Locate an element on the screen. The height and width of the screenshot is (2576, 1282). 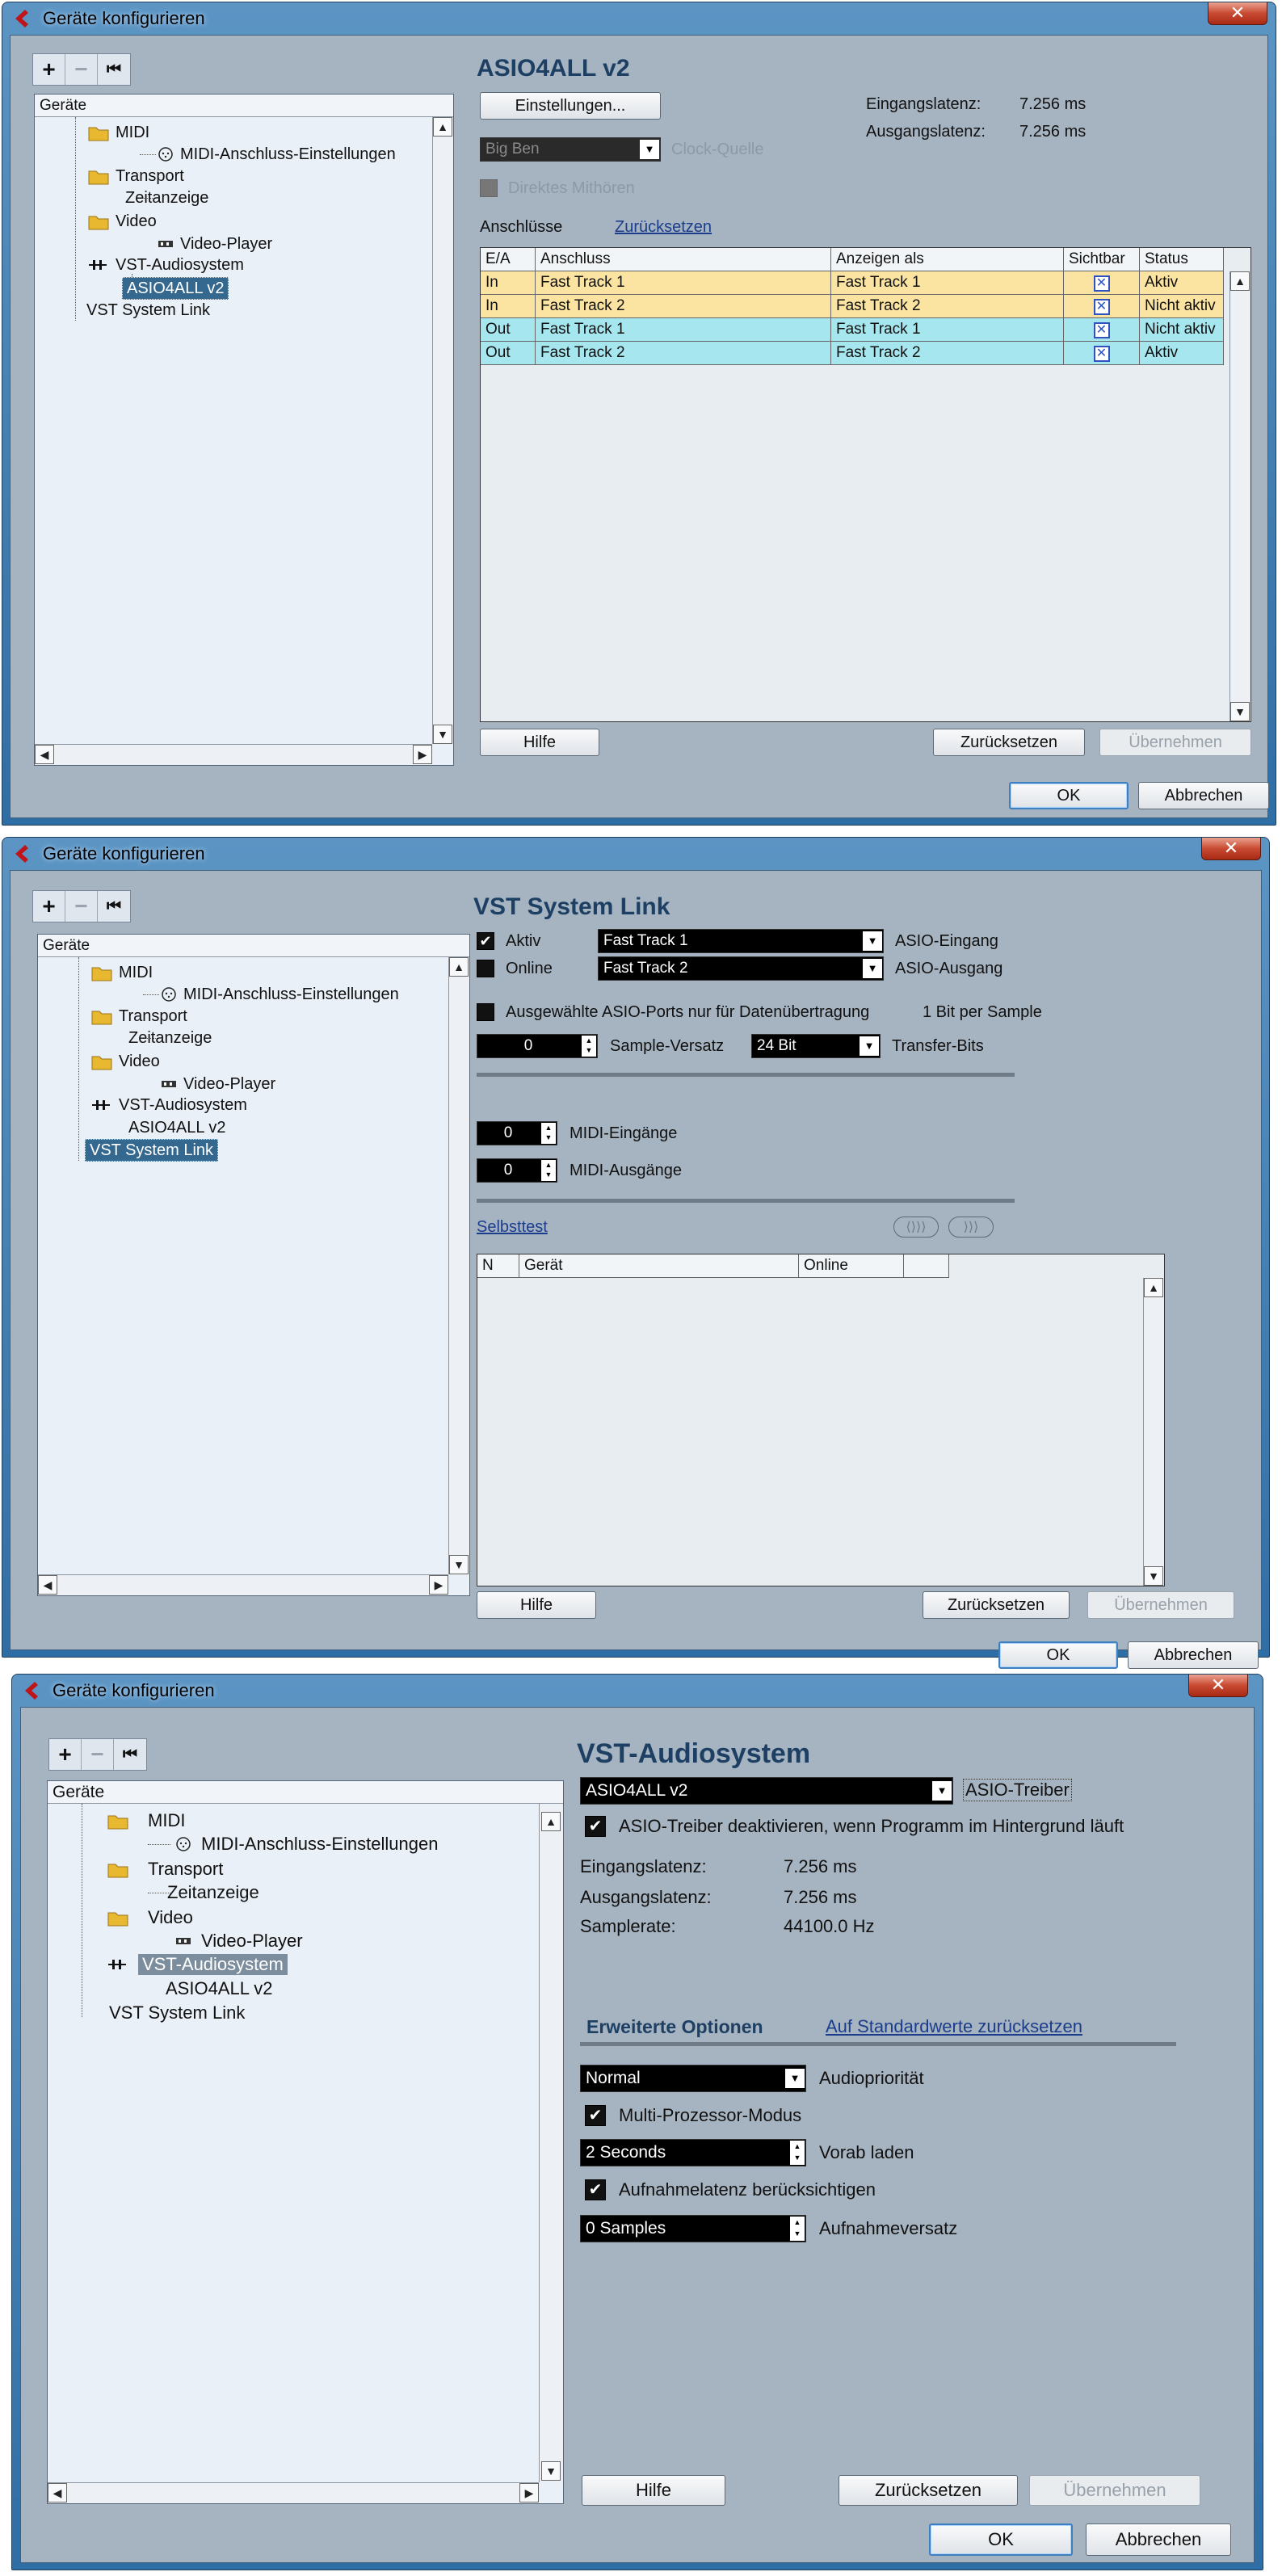
asio-output-select: Fast Track 2 ▼ is located at coordinates (741, 969).